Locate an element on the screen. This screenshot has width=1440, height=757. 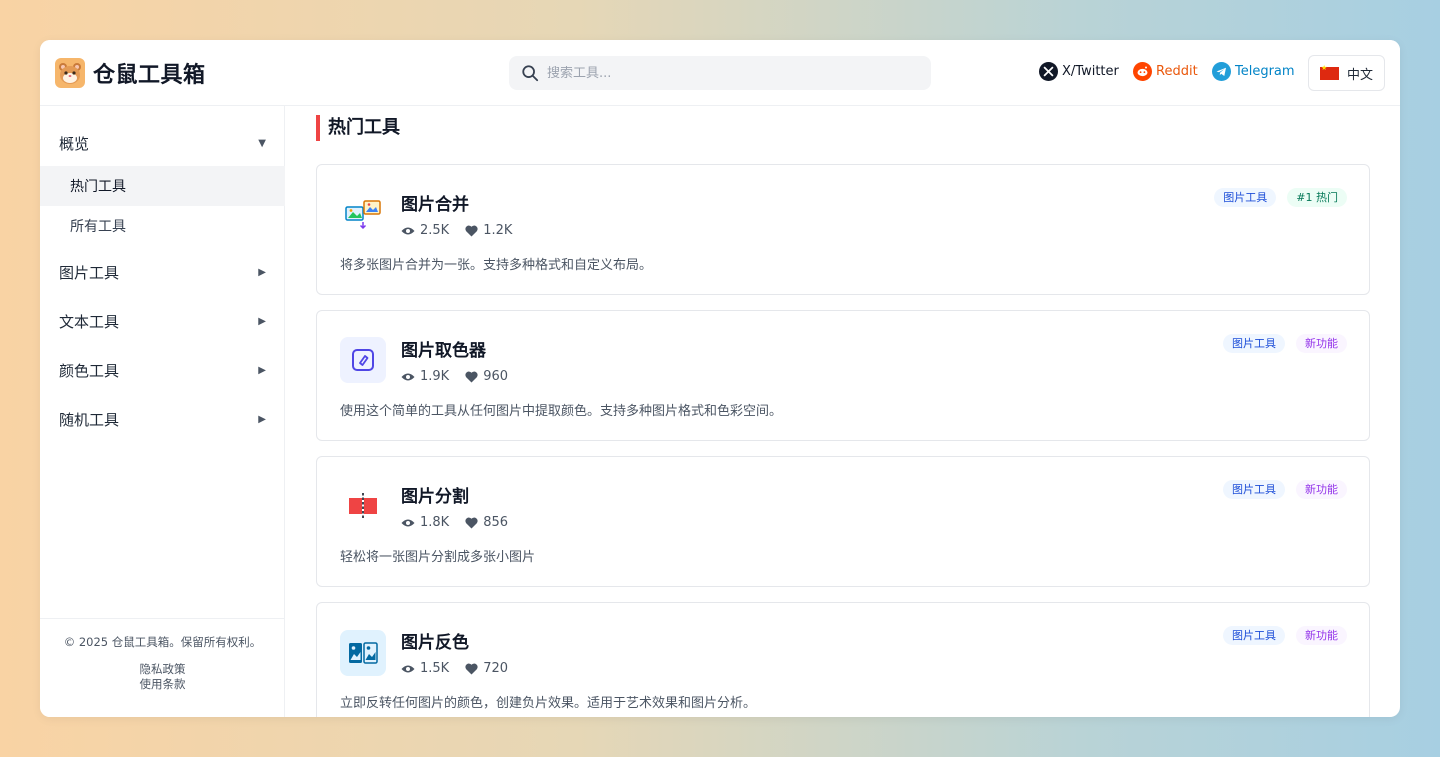
telegram-link: Telegram is located at coordinates (1253, 71).